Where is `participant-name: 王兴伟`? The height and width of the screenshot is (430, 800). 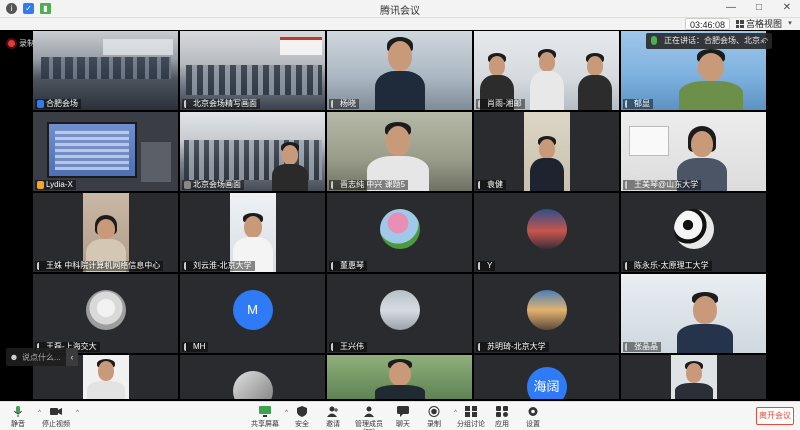
participant-name: 王兴伟 is located at coordinates (348, 347).